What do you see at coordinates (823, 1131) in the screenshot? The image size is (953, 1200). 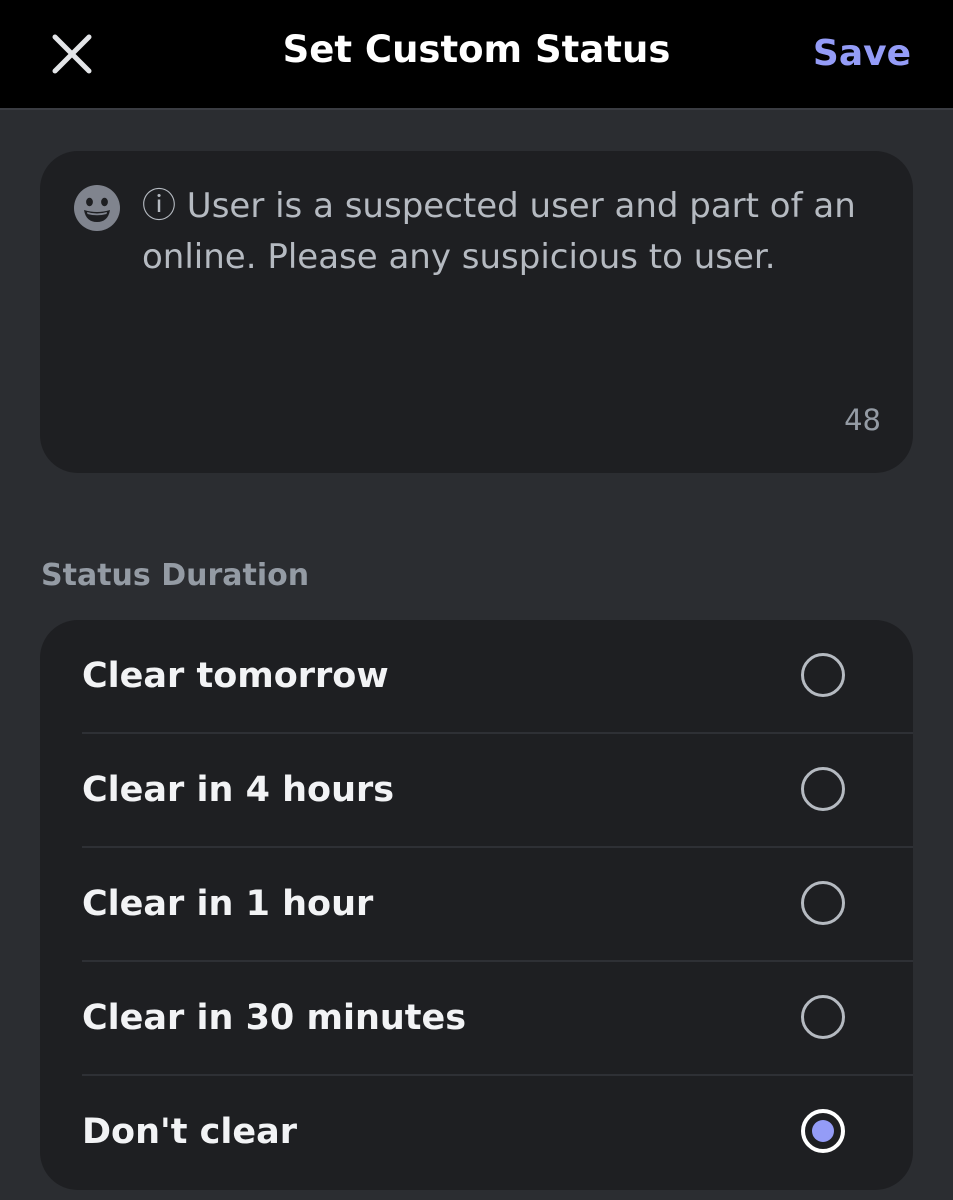 I see `radio-selected-icon` at bounding box center [823, 1131].